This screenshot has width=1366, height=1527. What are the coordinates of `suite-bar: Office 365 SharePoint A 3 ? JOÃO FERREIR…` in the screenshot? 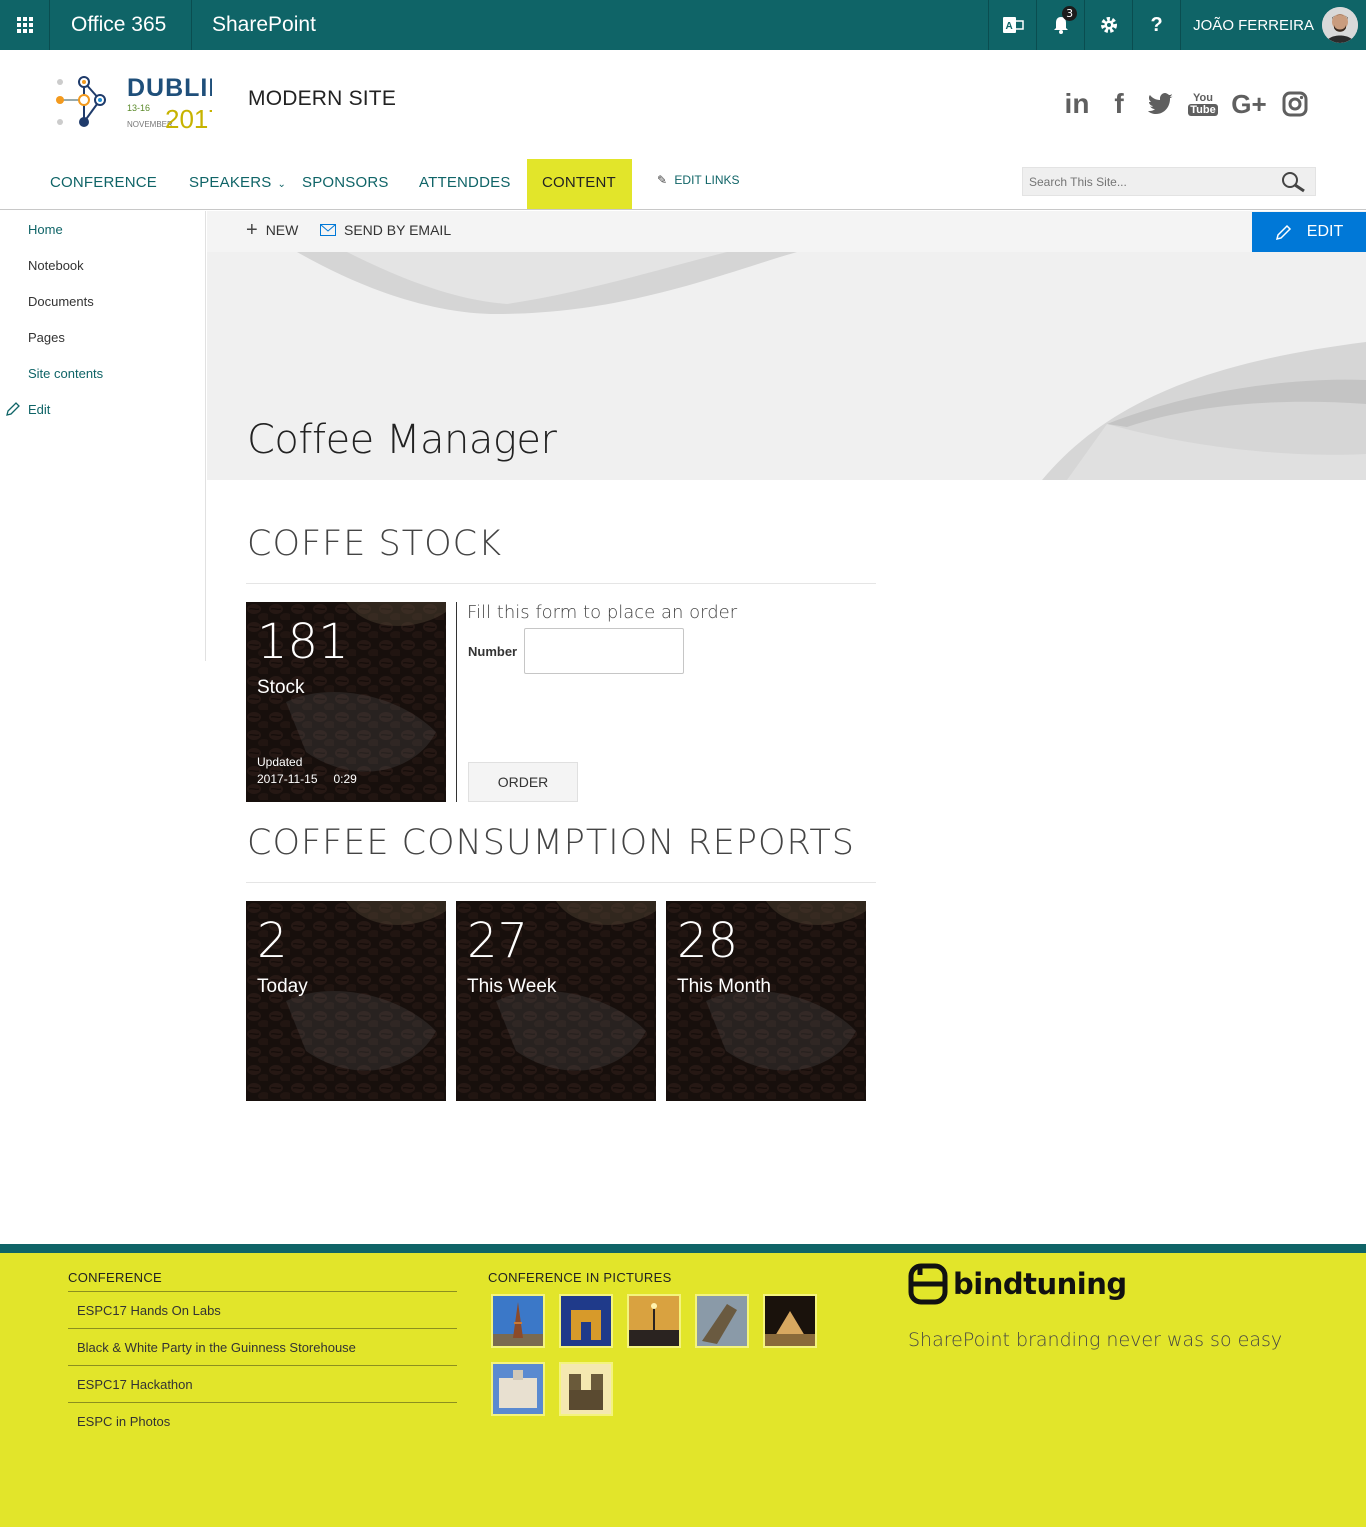 It's located at (683, 25).